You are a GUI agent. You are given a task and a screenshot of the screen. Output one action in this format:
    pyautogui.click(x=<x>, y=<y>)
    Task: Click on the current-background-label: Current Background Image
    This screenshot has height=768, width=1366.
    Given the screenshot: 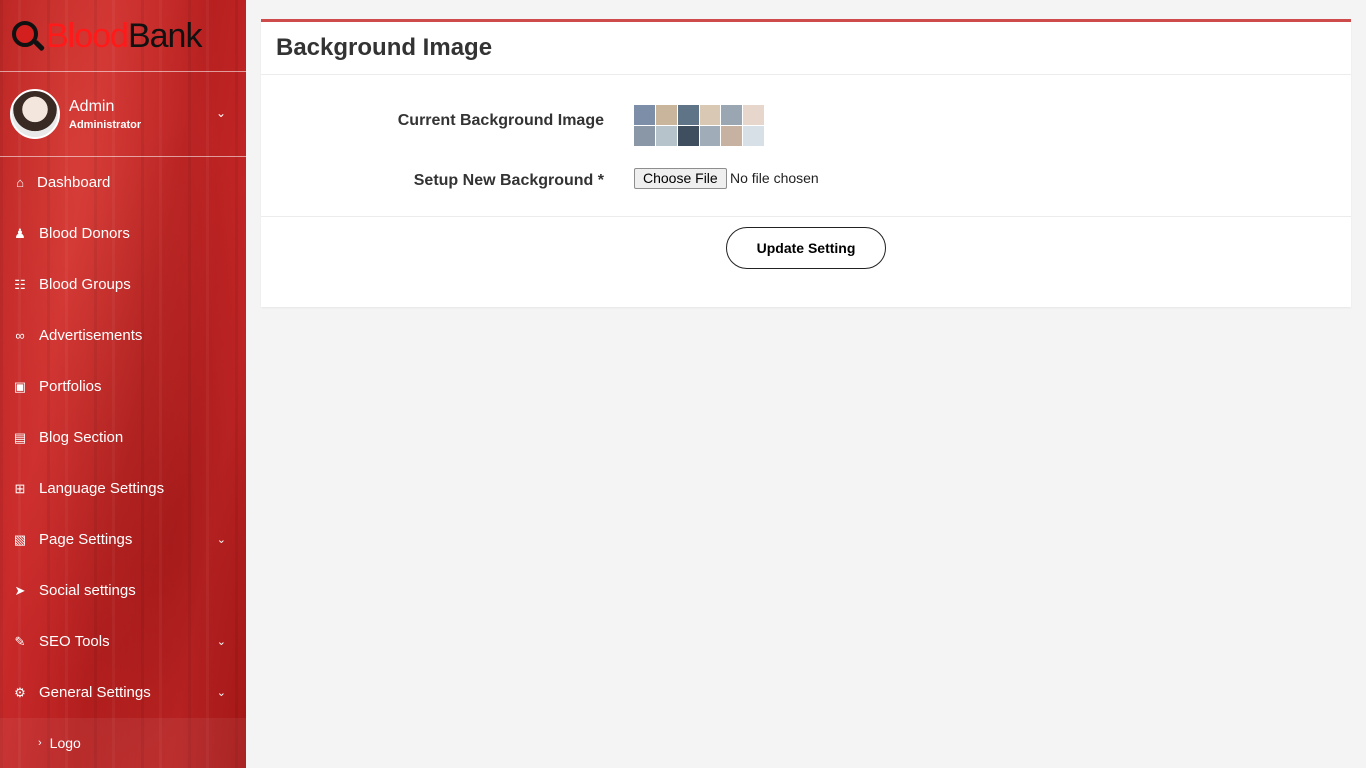 What is the action you would take?
    pyautogui.click(x=500, y=120)
    